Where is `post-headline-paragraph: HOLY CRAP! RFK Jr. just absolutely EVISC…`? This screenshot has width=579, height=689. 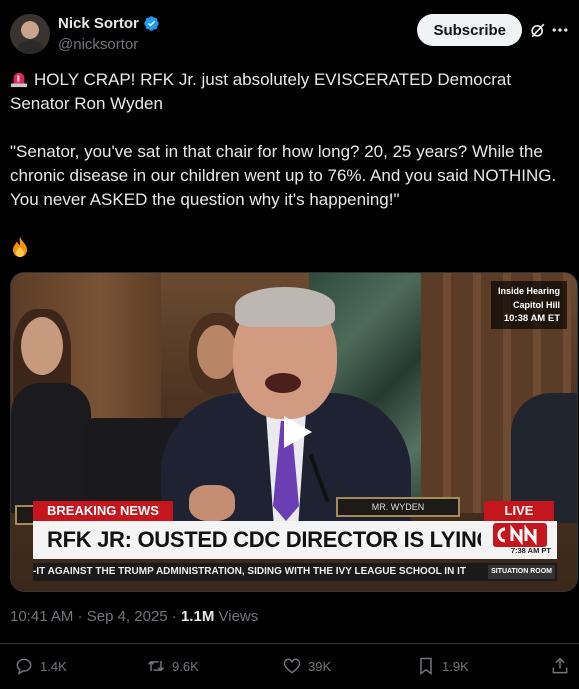
post-headline-paragraph: HOLY CRAP! RFK Jr. just absolutely EVISC… is located at coordinates (291, 92).